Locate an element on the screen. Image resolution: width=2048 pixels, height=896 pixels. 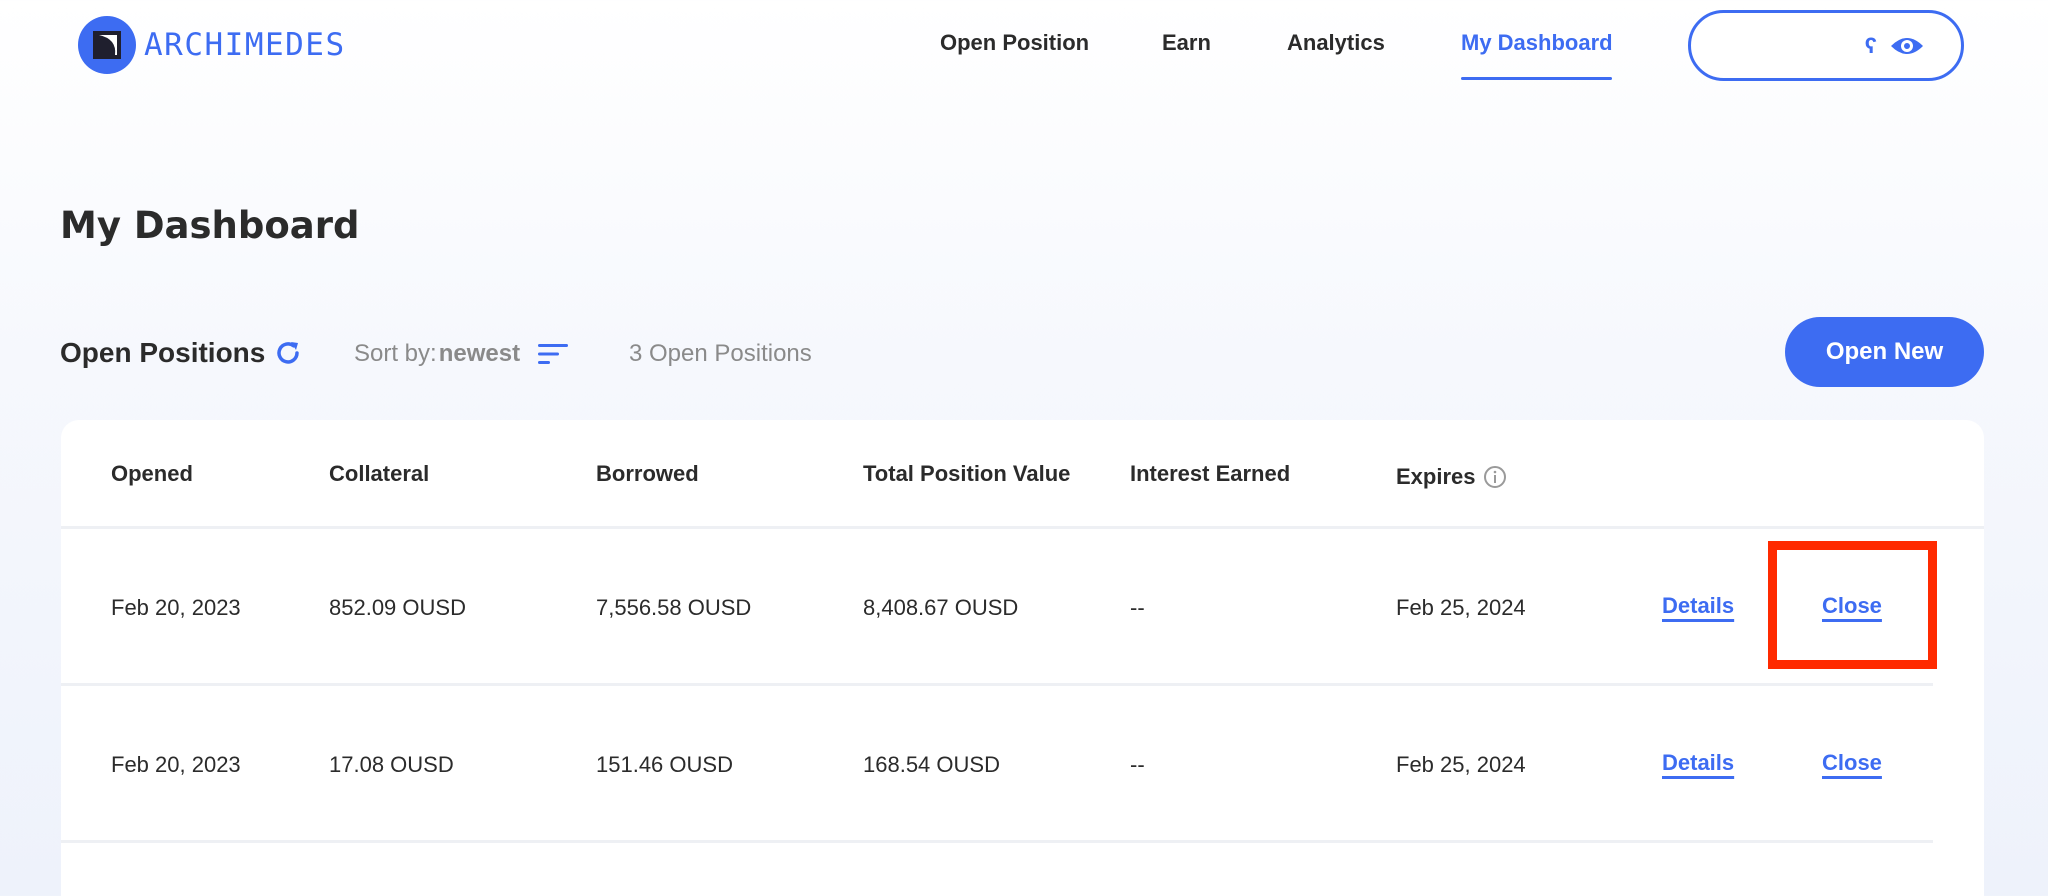
col-header-opened: Opened is located at coordinates (152, 473).